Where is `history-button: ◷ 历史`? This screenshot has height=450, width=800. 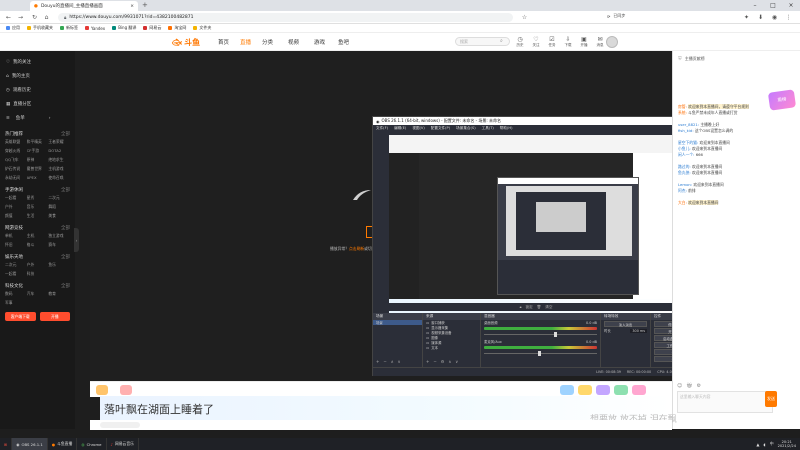
history-button: ◷ 历史 is located at coordinates (520, 42).